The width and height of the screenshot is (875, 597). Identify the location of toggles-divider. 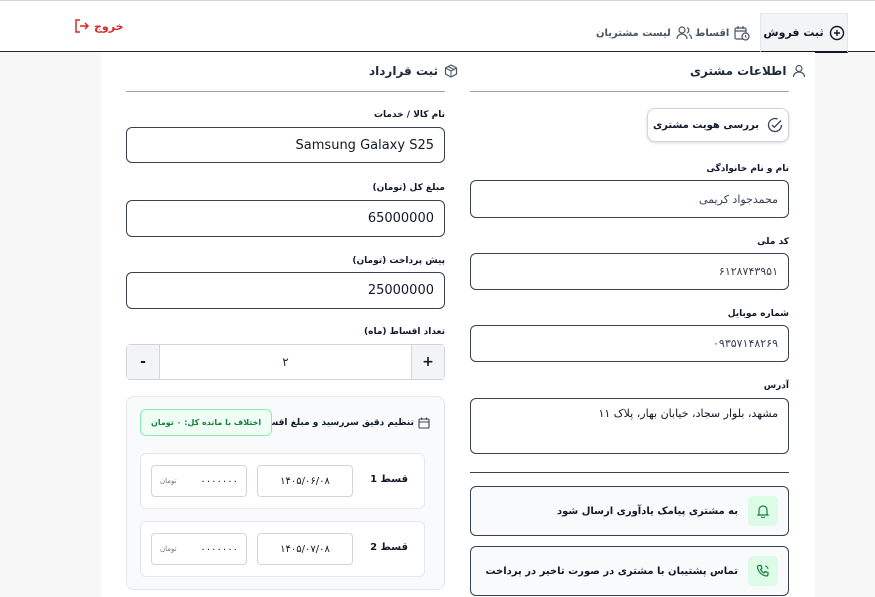
(629, 472).